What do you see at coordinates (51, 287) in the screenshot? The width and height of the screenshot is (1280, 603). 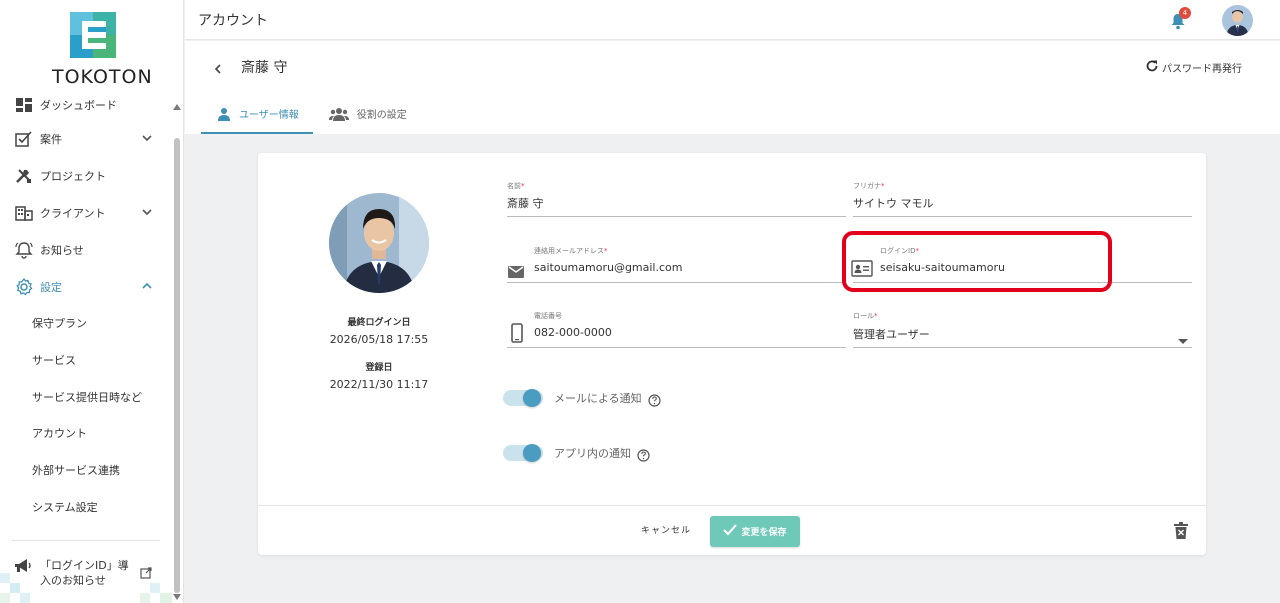 I see `sidebar-item-label: 設定` at bounding box center [51, 287].